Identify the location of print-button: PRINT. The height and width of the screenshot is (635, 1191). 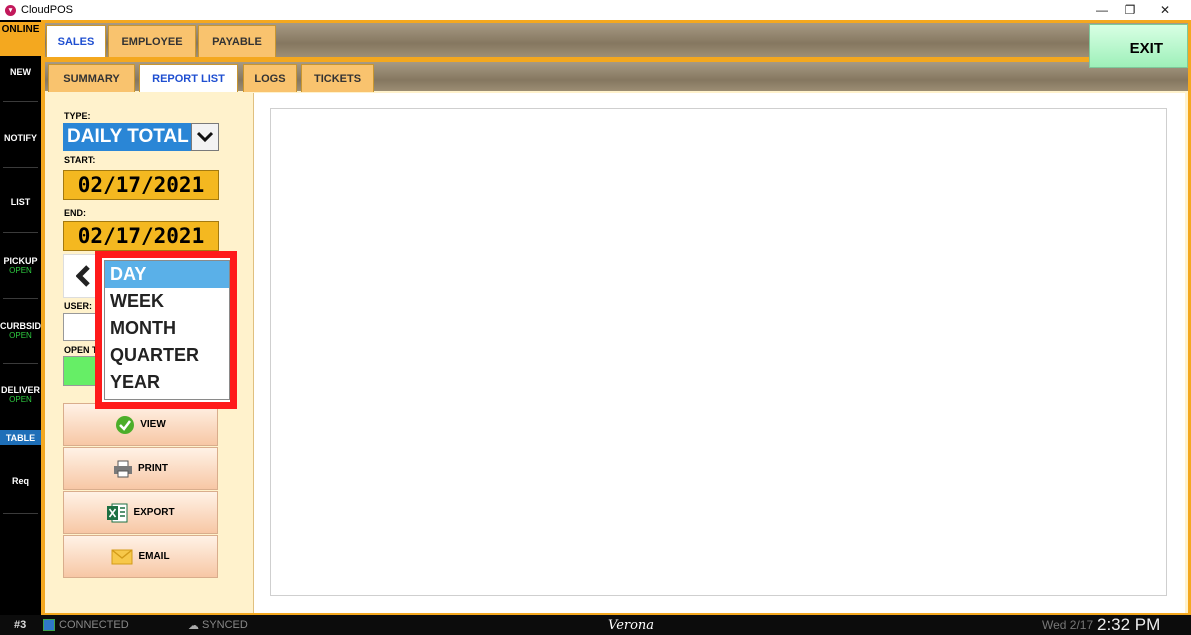
(140, 468).